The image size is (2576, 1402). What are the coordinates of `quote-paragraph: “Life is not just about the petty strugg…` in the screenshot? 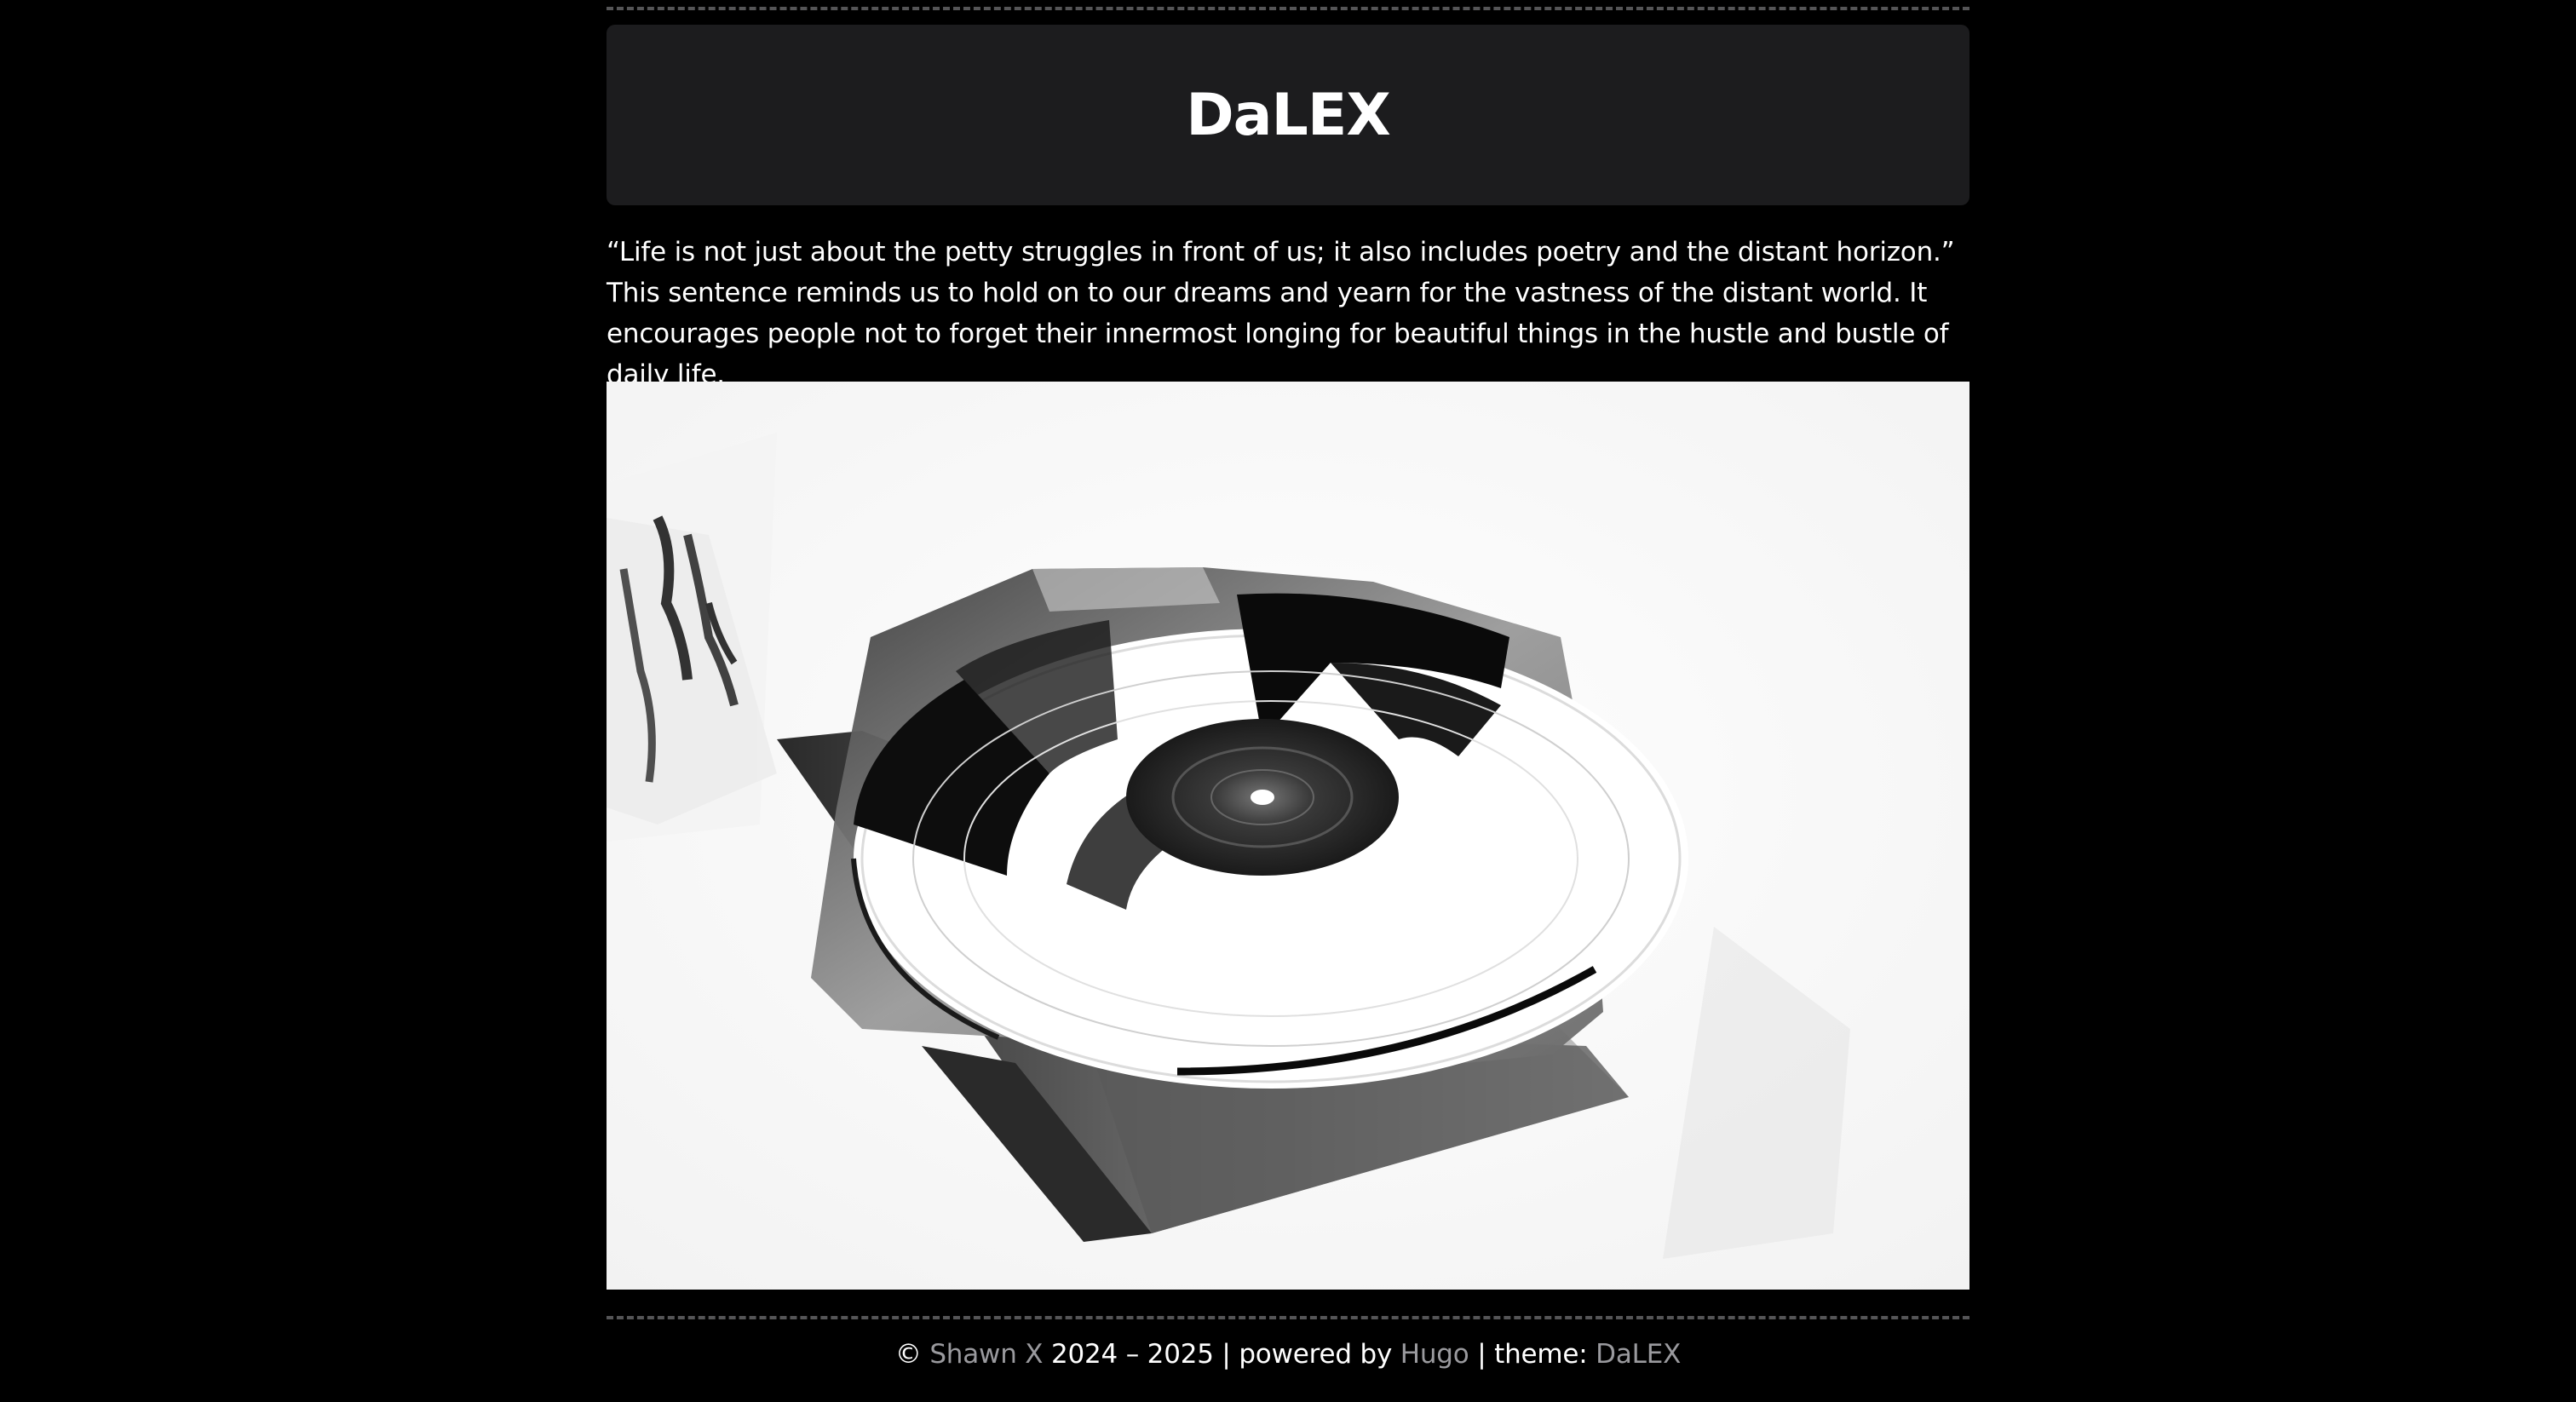 It's located at (1281, 313).